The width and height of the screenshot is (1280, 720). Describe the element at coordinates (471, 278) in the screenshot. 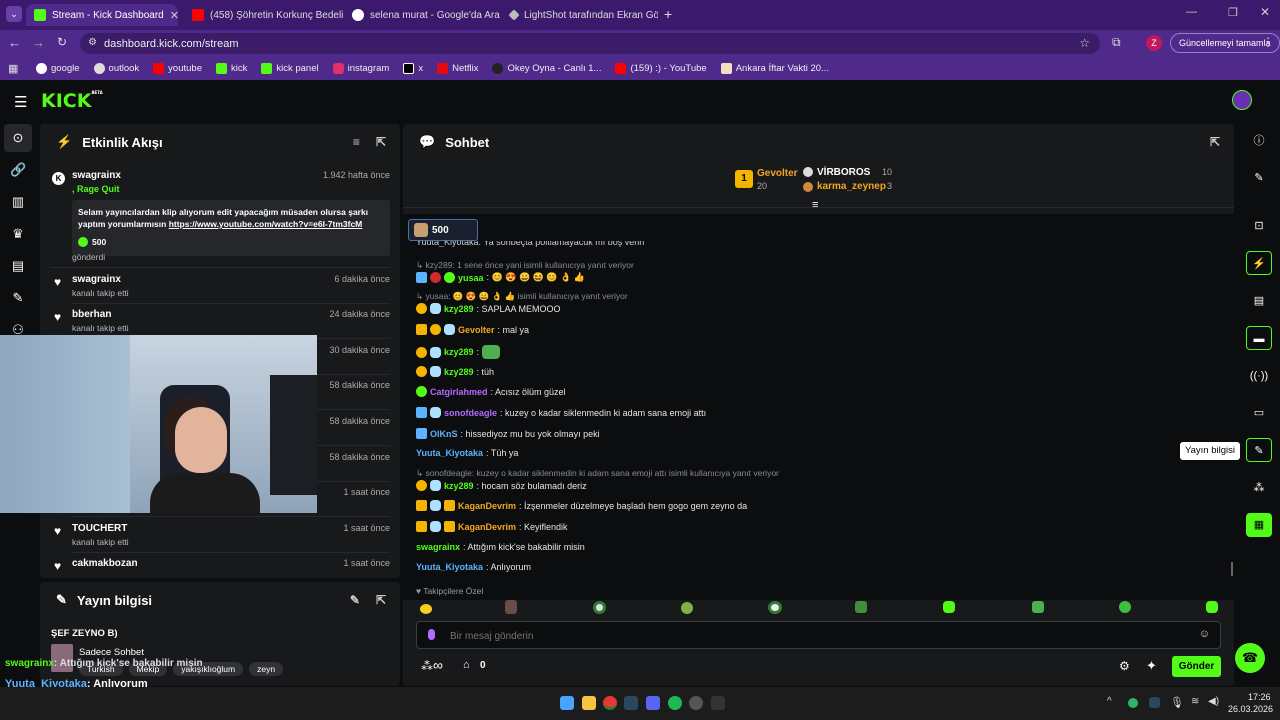

I see `chat-username: yusaa` at that location.